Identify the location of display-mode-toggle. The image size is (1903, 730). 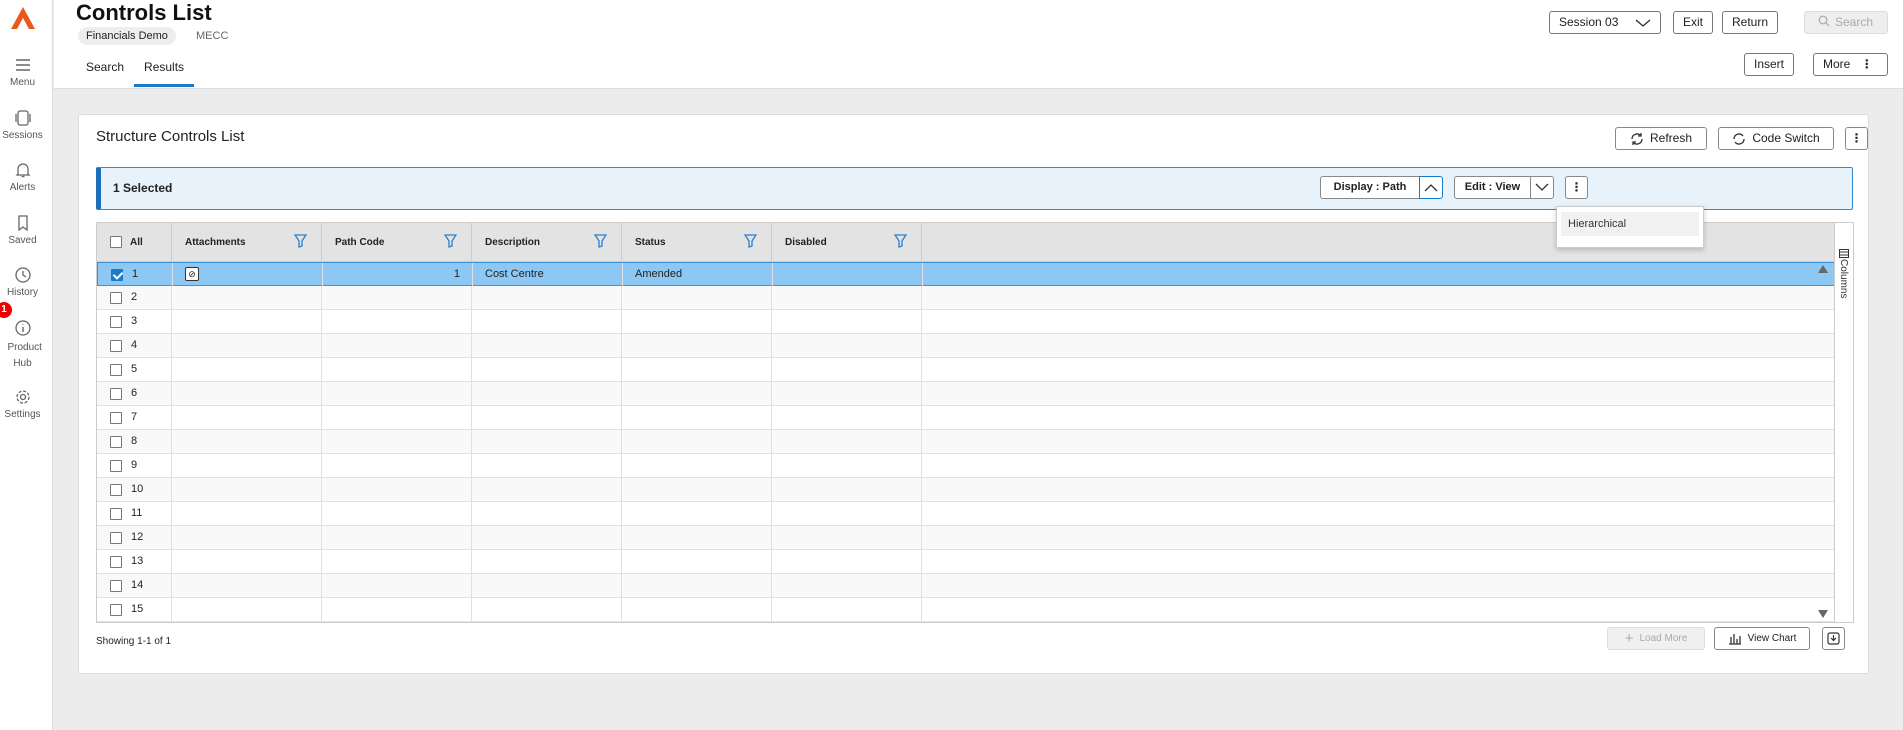
(1431, 187).